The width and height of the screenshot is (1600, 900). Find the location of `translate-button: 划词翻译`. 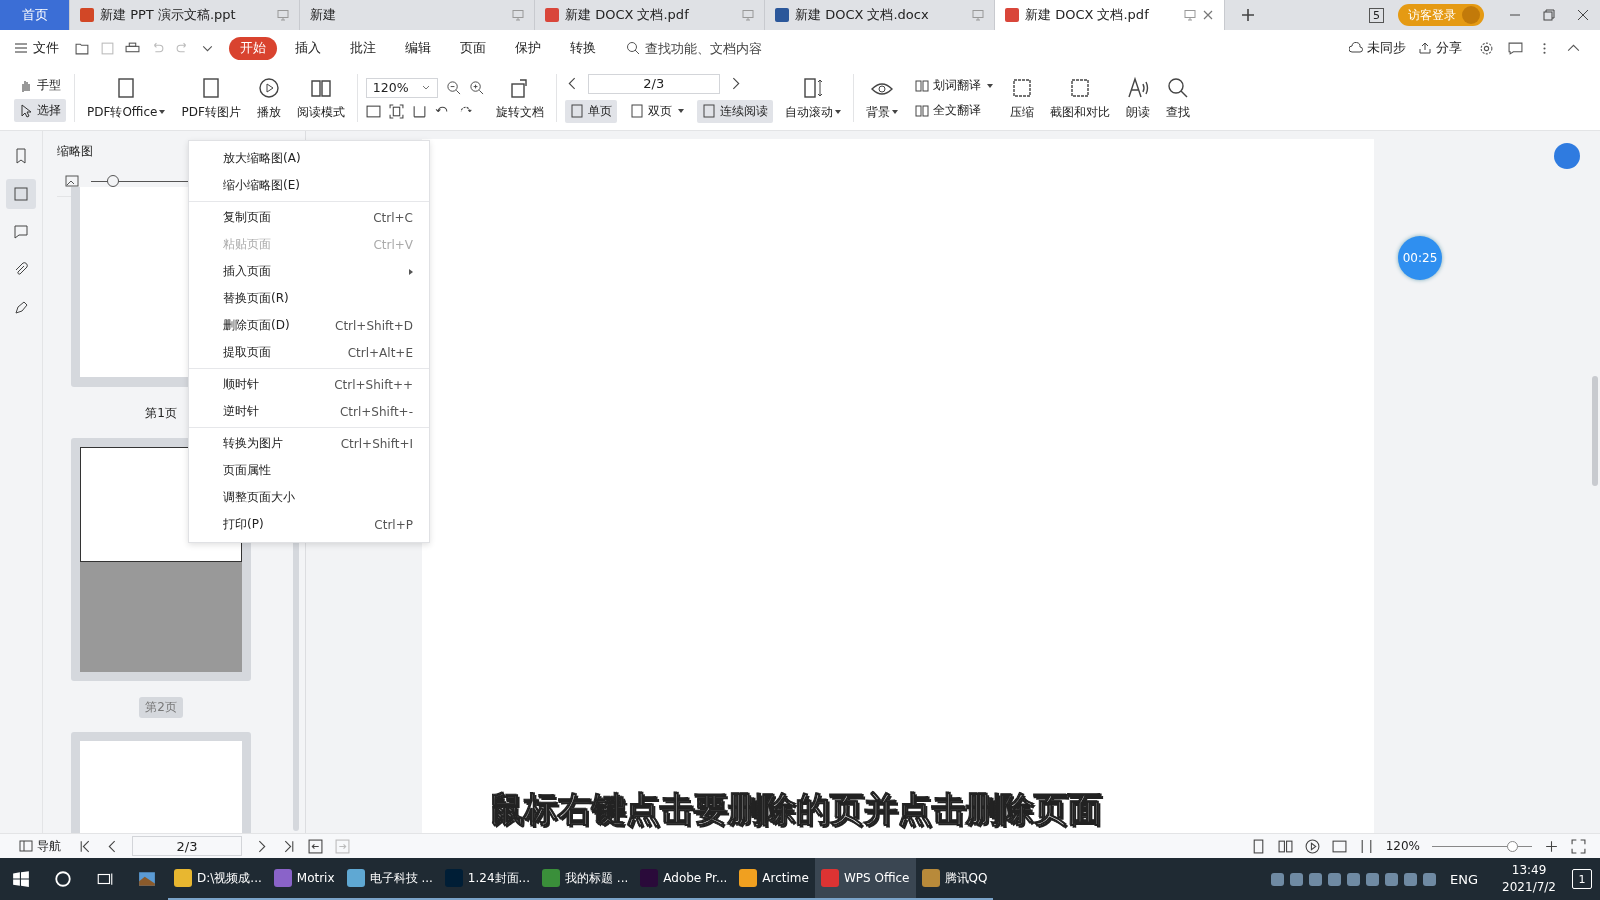

translate-button: 划词翻译 is located at coordinates (953, 85).